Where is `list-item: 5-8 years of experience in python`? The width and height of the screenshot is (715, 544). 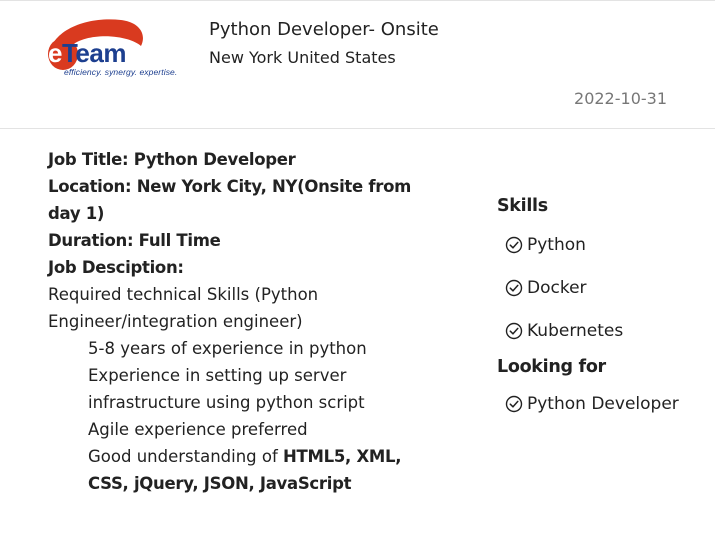
list-item: 5-8 years of experience in python is located at coordinates (227, 348).